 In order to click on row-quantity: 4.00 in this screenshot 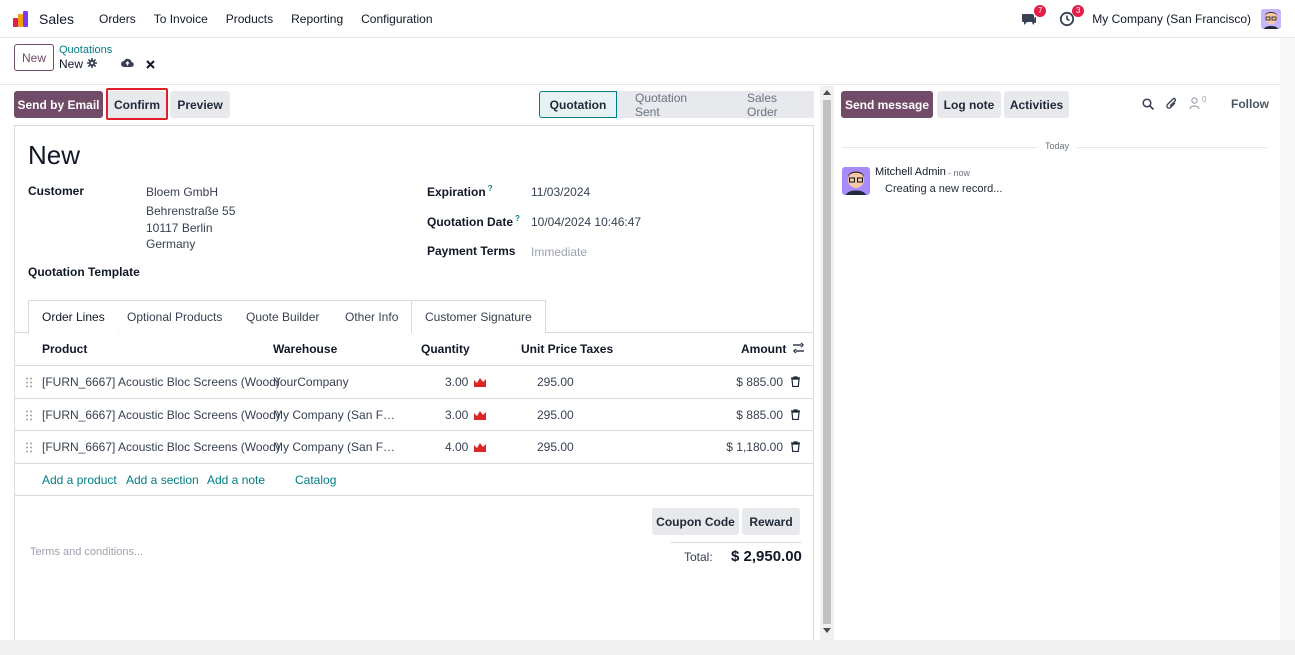, I will do `click(456, 447)`.